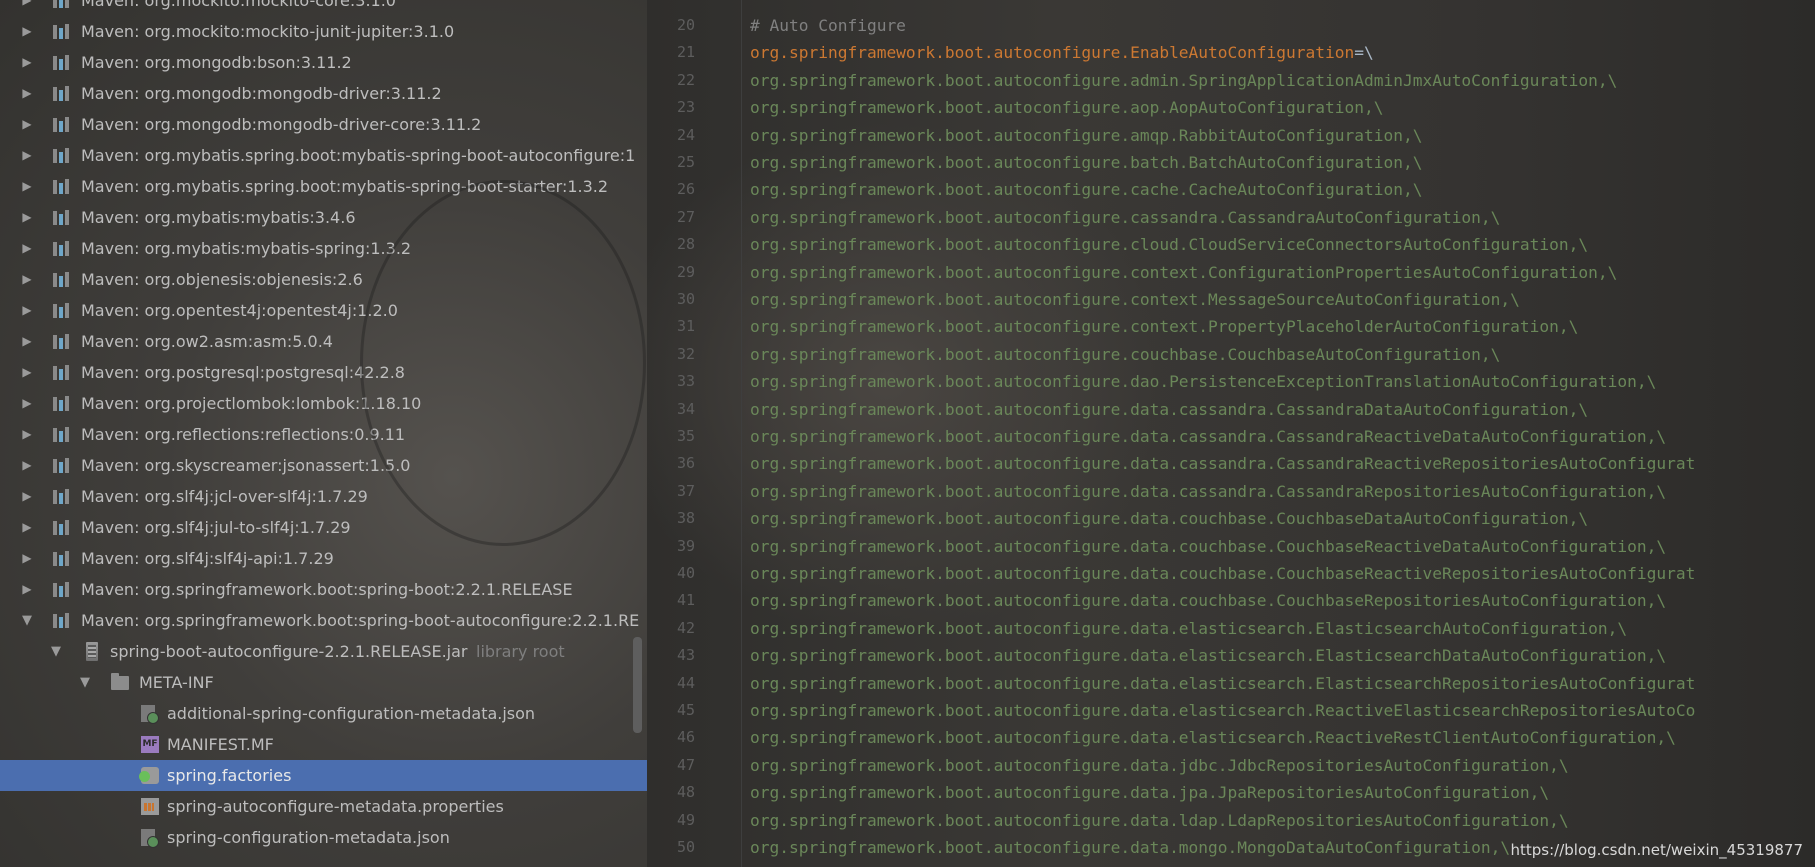  What do you see at coordinates (150, 744) in the screenshot?
I see `manifest-file-icon: MF` at bounding box center [150, 744].